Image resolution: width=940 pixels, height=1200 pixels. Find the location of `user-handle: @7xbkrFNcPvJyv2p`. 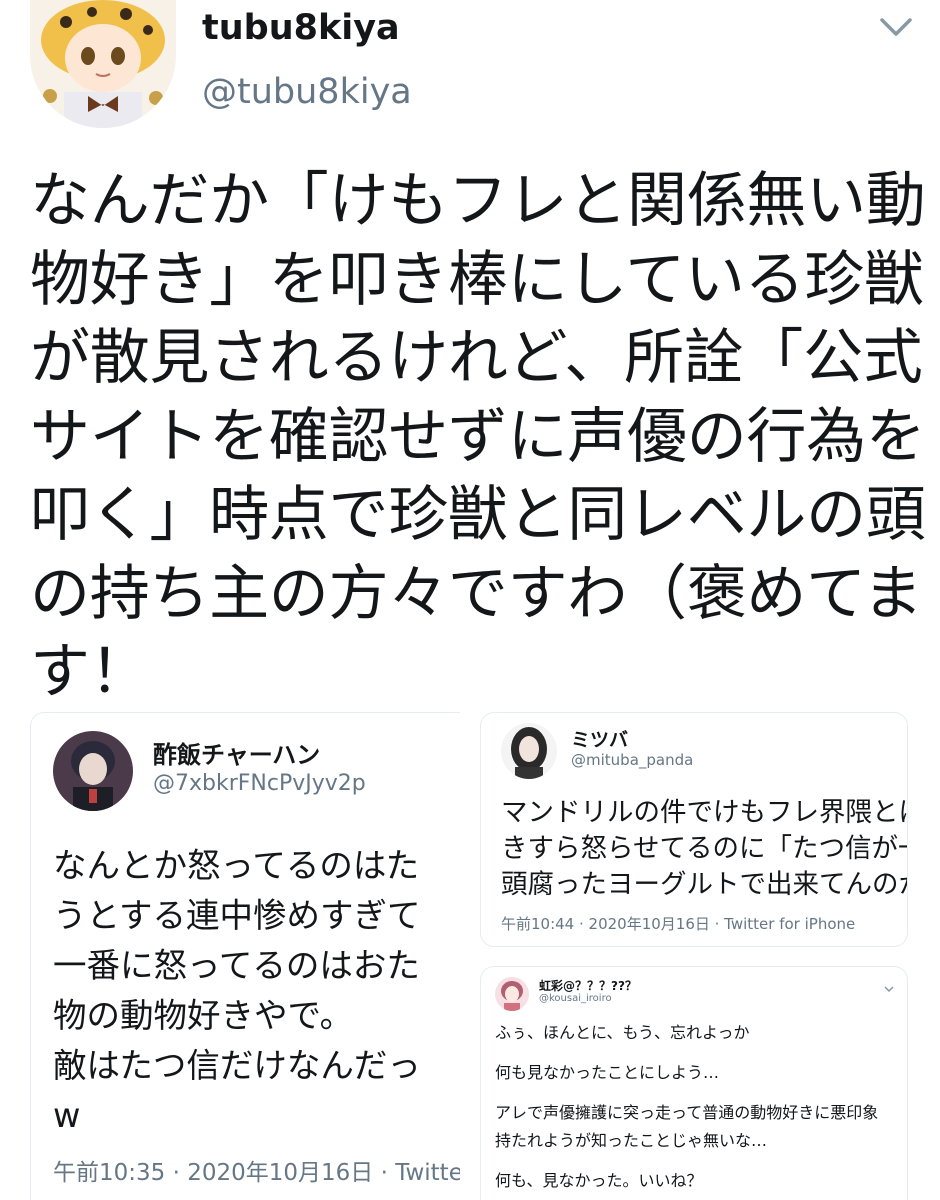

user-handle: @7xbkrFNcPvJyv2p is located at coordinates (259, 783).